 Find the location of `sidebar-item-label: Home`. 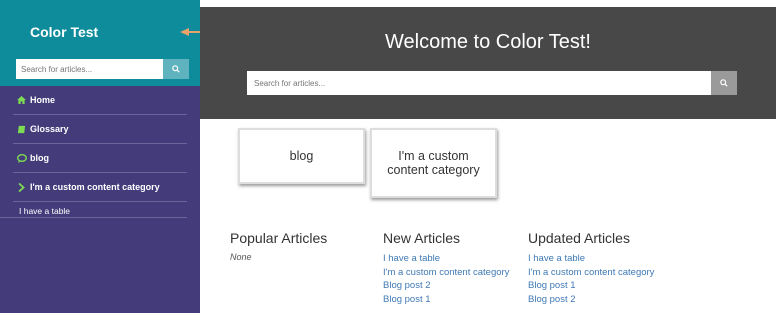

sidebar-item-label: Home is located at coordinates (43, 100).